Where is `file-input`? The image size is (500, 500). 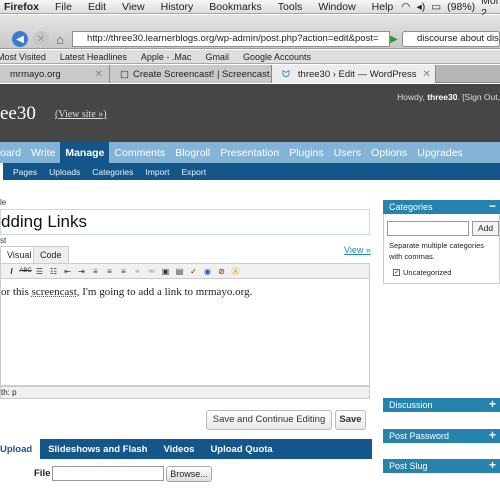
file-input is located at coordinates (108, 473).